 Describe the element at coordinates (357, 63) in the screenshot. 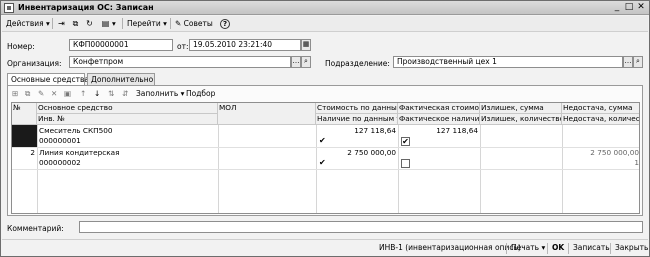

I see `division-label: Подразделение:` at that location.